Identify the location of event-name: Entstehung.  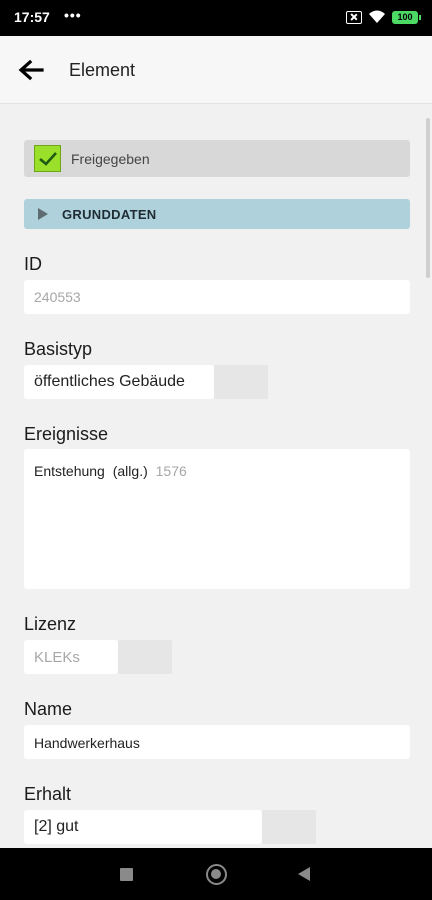
(69, 471).